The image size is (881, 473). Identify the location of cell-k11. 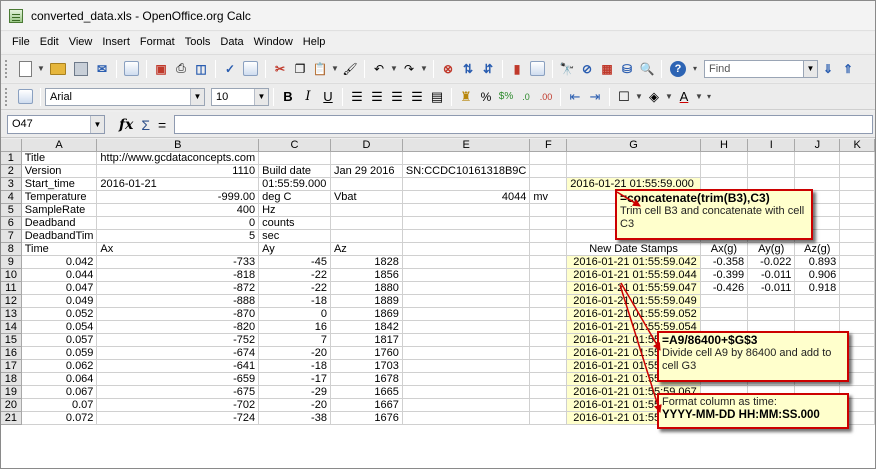
(857, 288).